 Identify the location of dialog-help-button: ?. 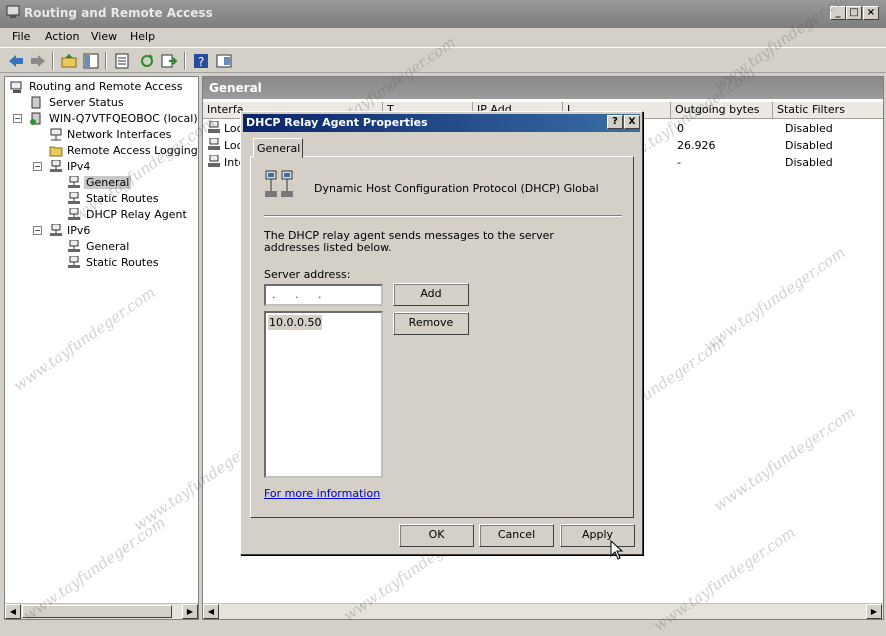
(615, 122).